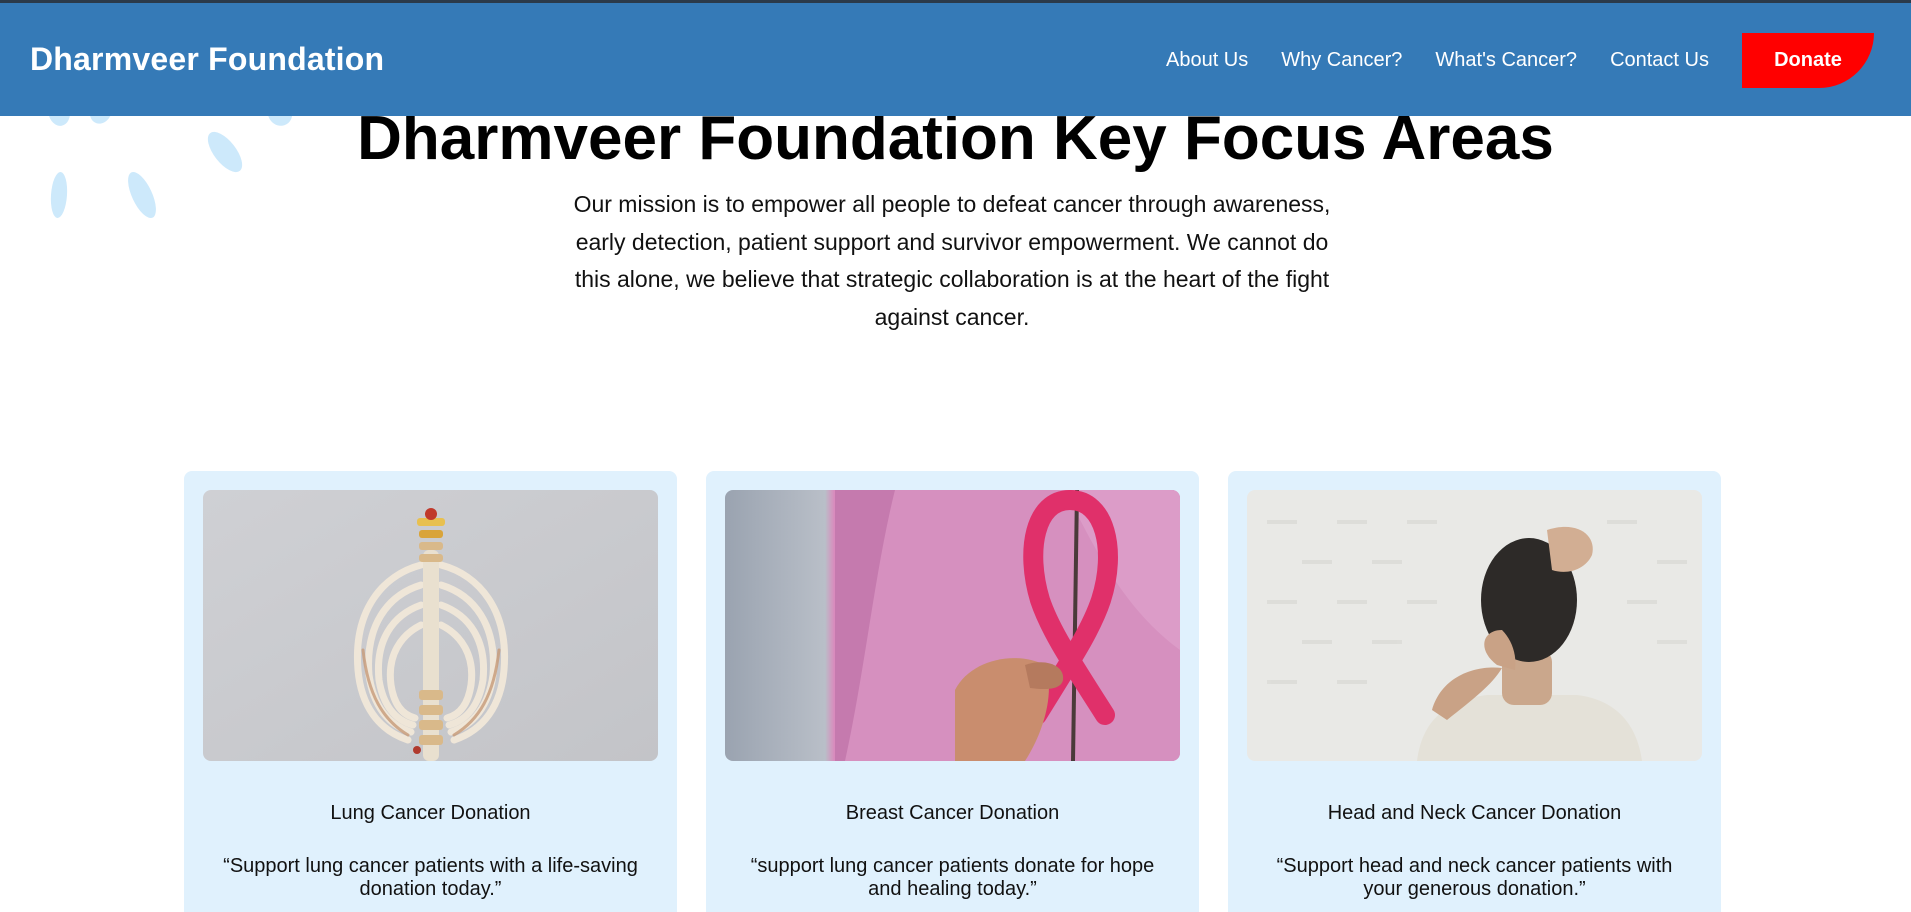 The height and width of the screenshot is (912, 1911). I want to click on nav-link-about-us: About Us, so click(1207, 60).